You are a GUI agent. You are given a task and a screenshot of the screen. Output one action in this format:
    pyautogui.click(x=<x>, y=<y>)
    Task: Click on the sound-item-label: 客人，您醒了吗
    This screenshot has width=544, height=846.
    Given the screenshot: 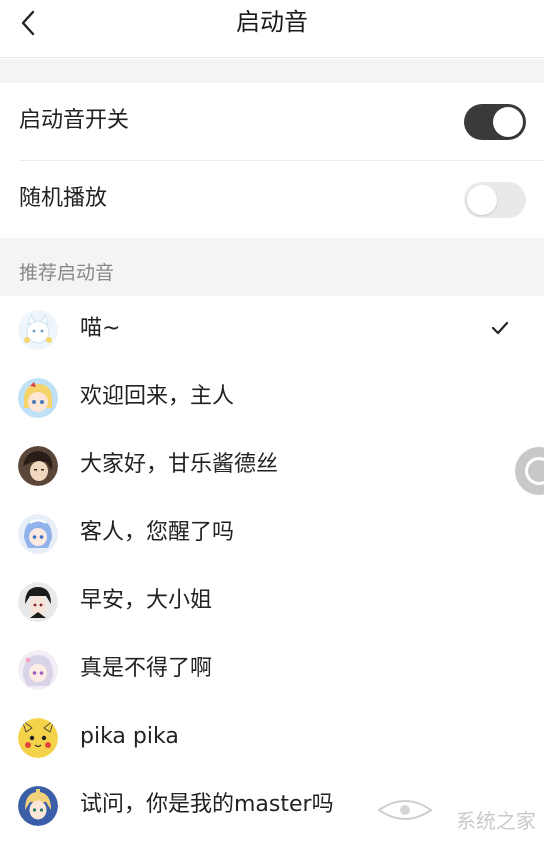 What is the action you would take?
    pyautogui.click(x=157, y=532)
    